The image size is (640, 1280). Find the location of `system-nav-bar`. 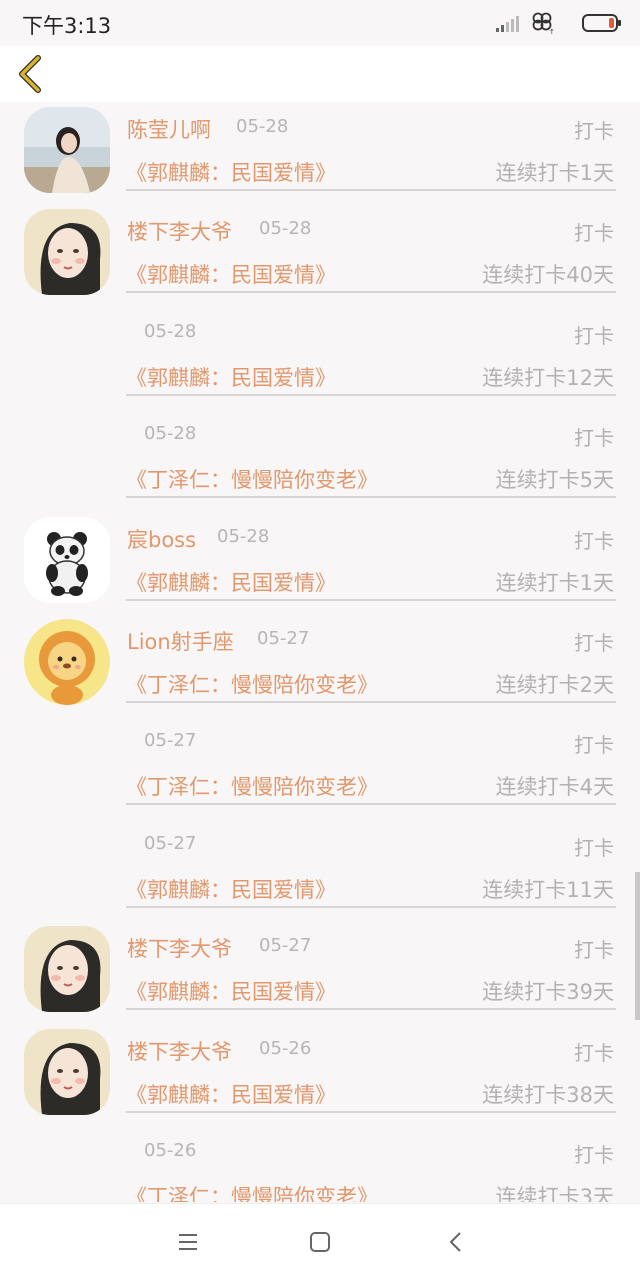

system-nav-bar is located at coordinates (320, 1241).